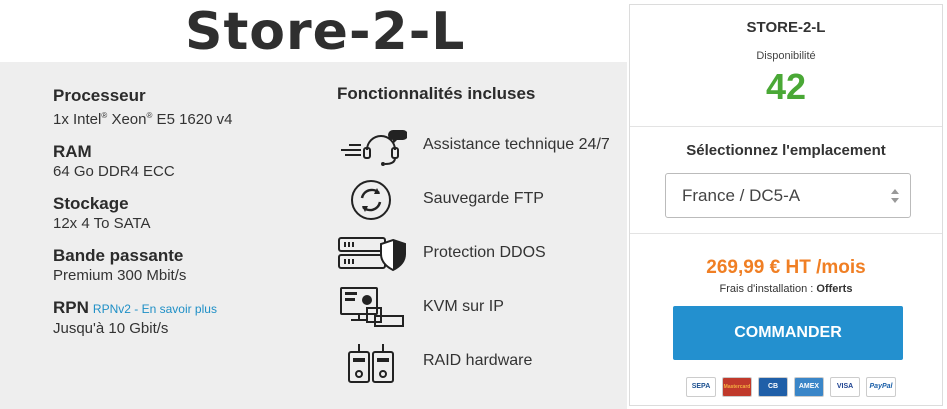 This screenshot has width=947, height=409. I want to click on setup-fees: Frais d'installation : Offerts, so click(786, 289).